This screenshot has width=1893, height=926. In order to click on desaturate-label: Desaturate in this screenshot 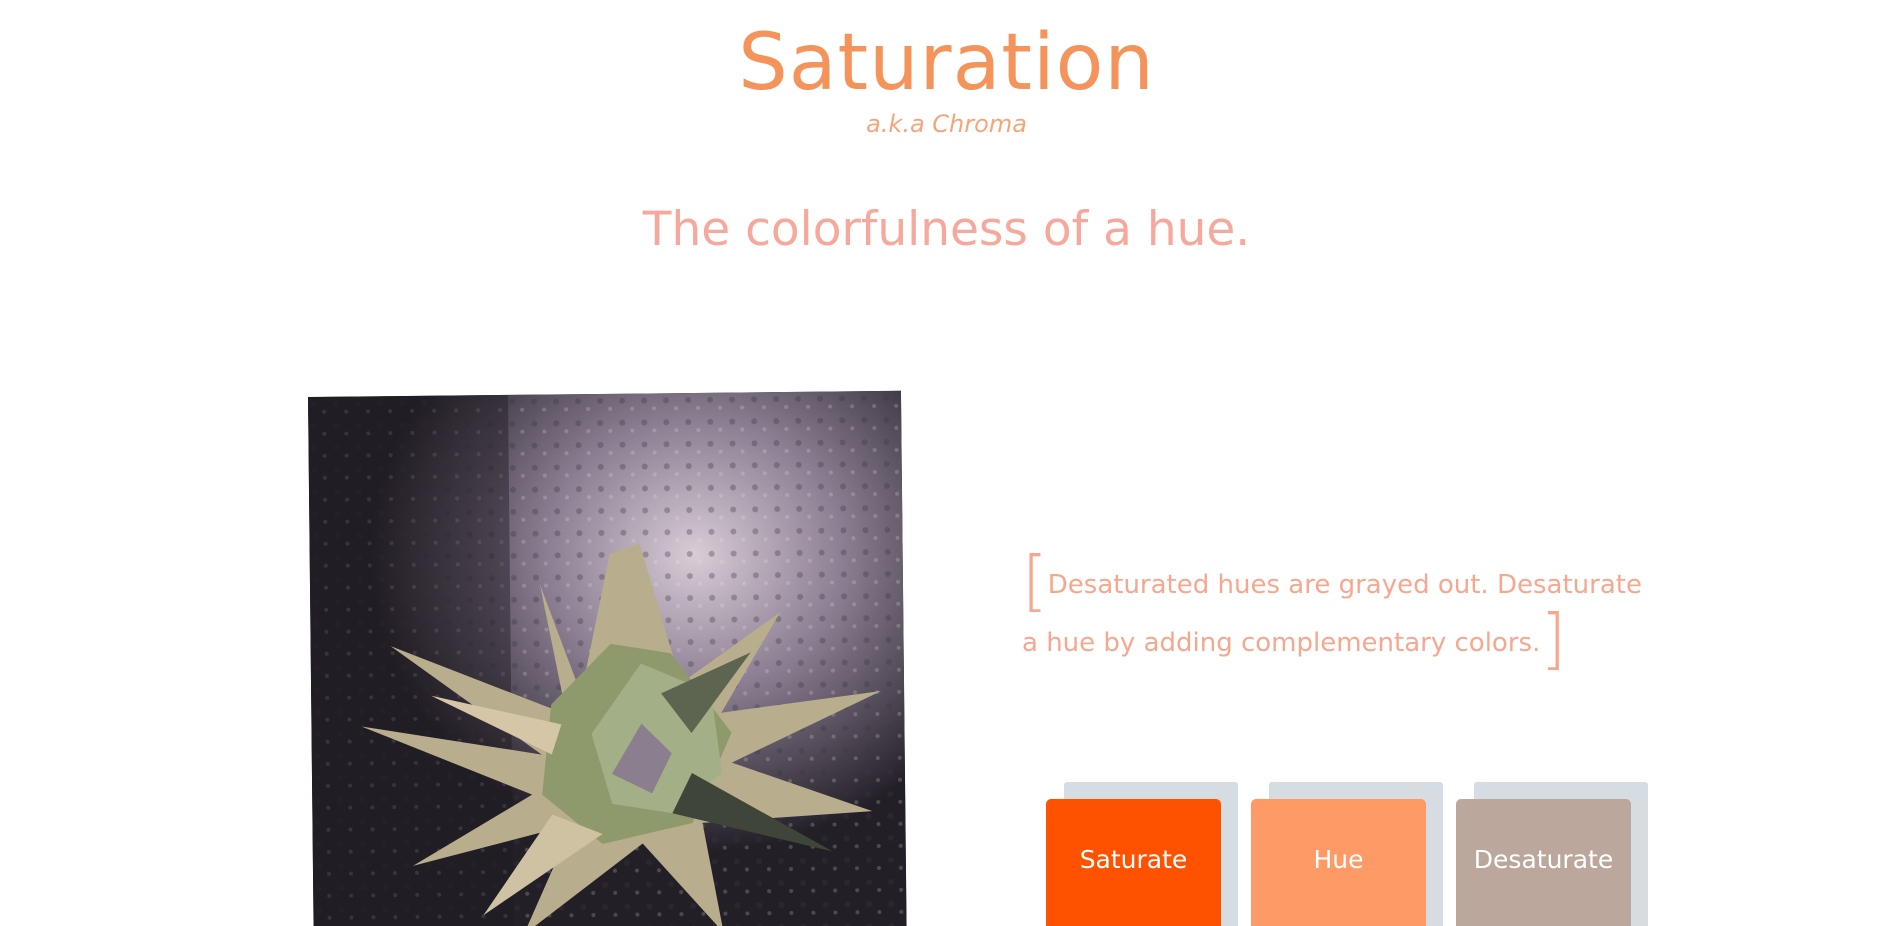, I will do `click(1543, 859)`.